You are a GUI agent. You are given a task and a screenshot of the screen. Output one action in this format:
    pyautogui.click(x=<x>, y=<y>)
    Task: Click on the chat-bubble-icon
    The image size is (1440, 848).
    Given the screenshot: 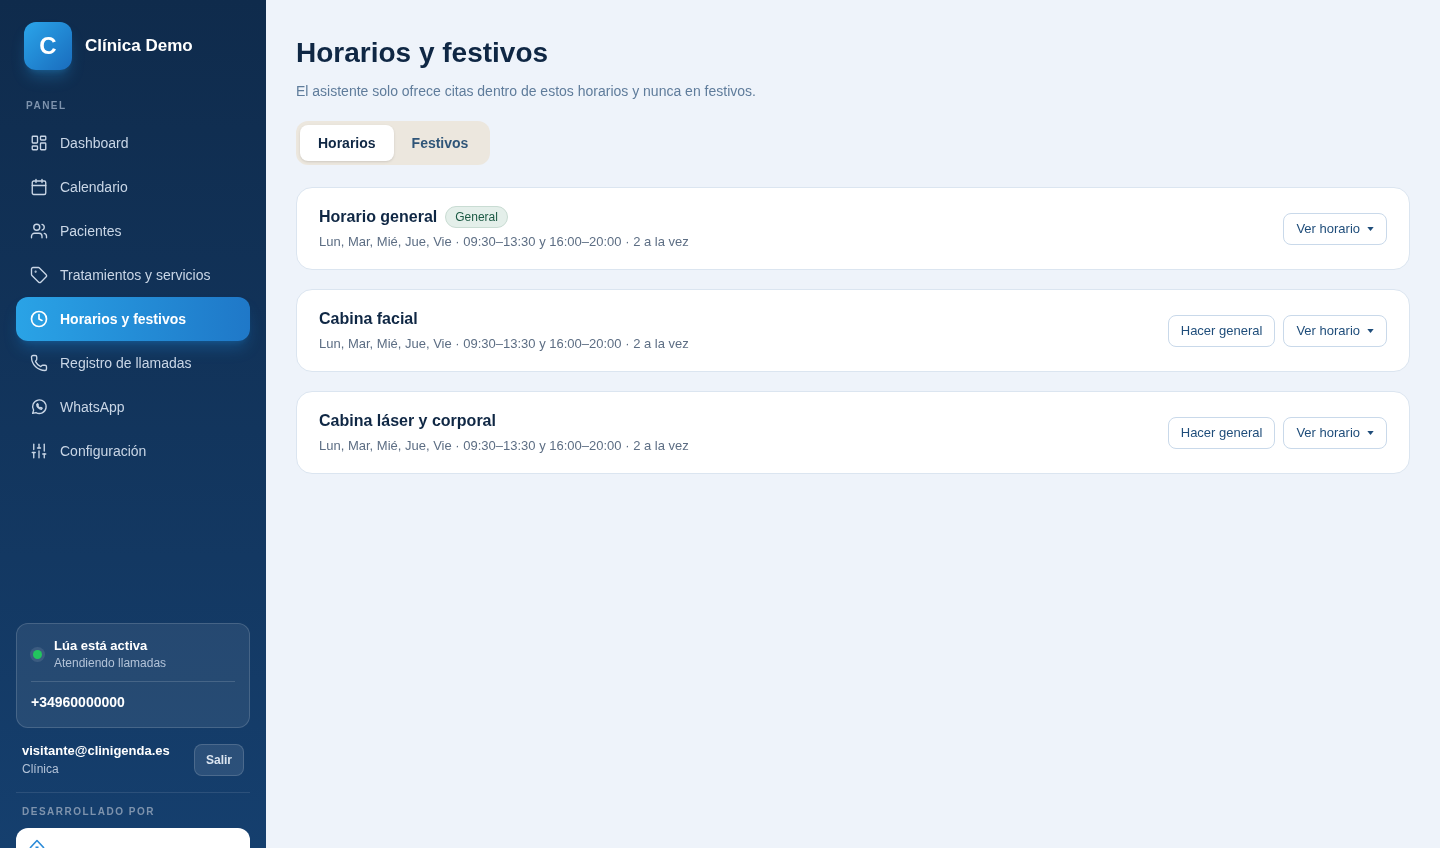 What is the action you would take?
    pyautogui.click(x=39, y=407)
    